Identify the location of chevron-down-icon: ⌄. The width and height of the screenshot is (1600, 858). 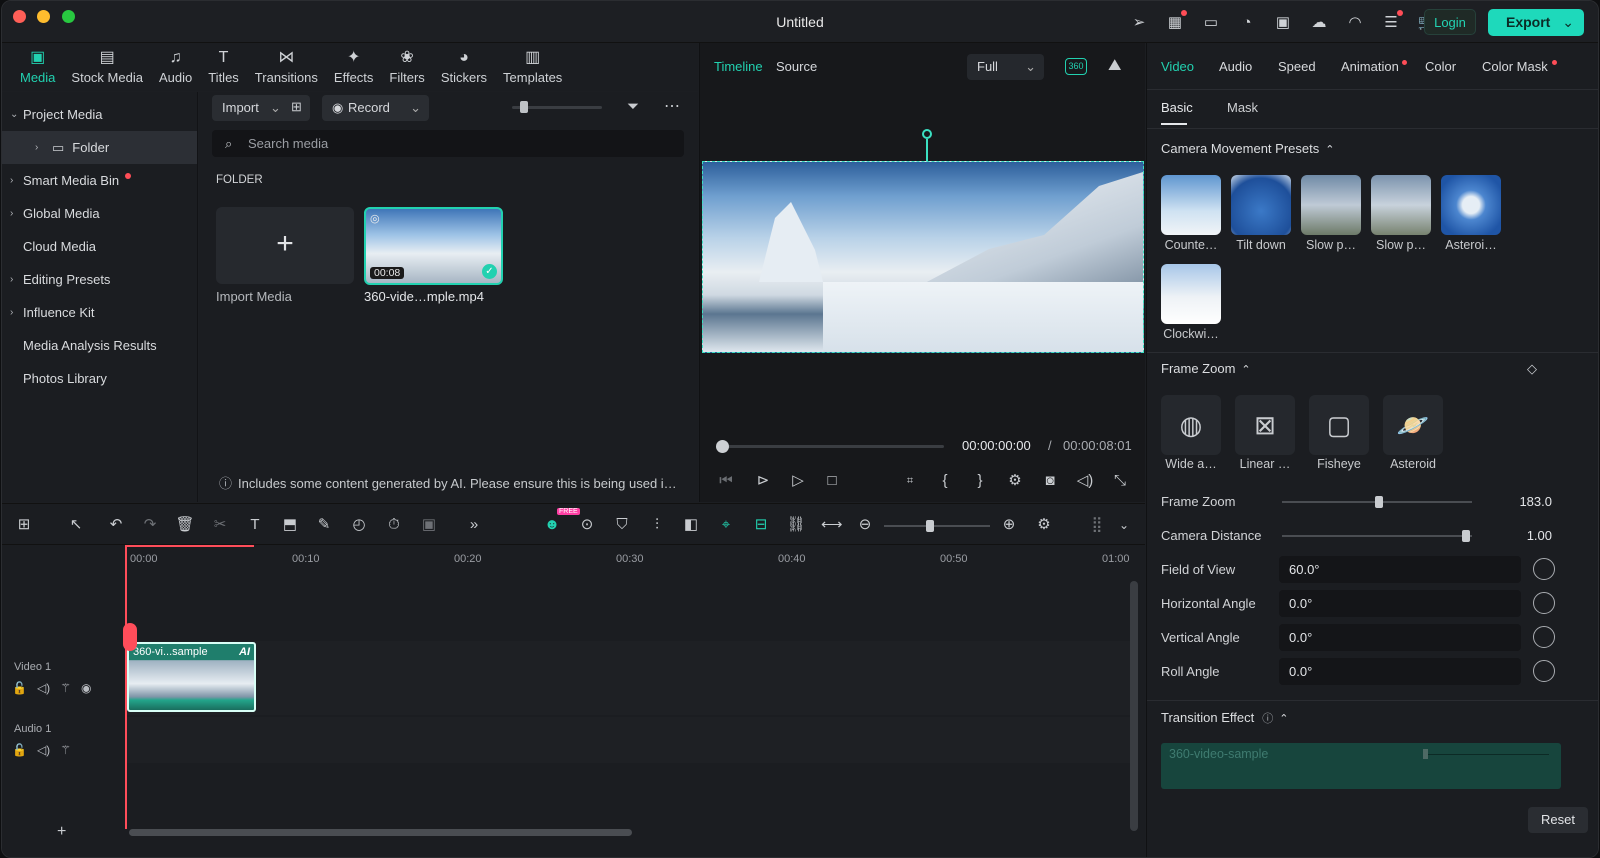
(1124, 525).